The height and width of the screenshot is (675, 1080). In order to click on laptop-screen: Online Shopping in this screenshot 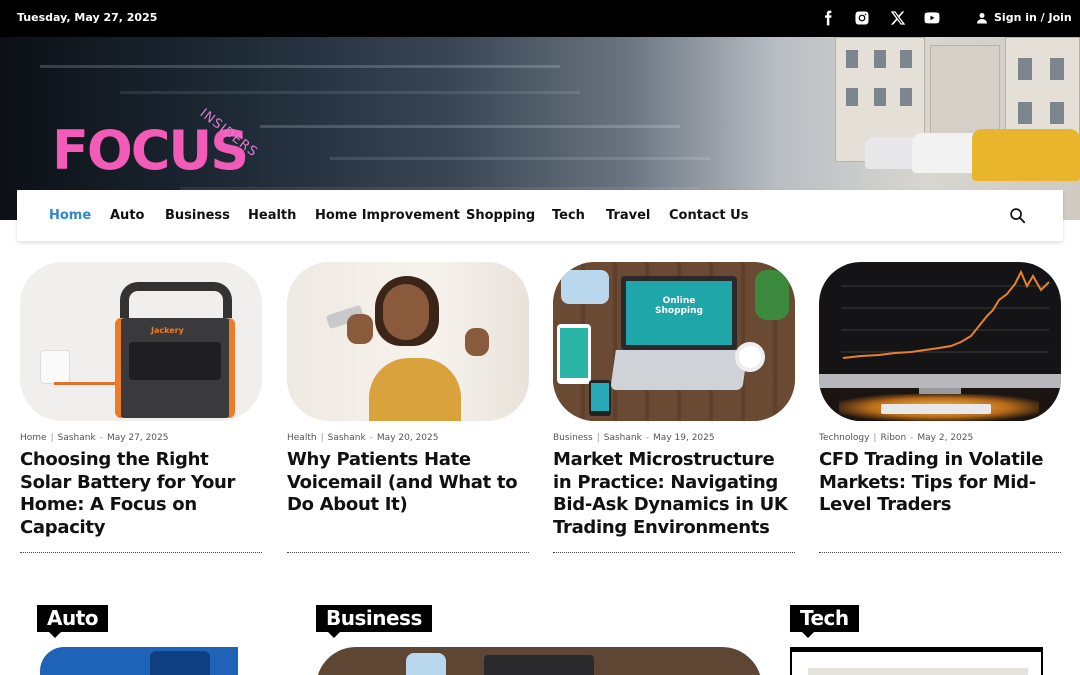, I will do `click(679, 313)`.